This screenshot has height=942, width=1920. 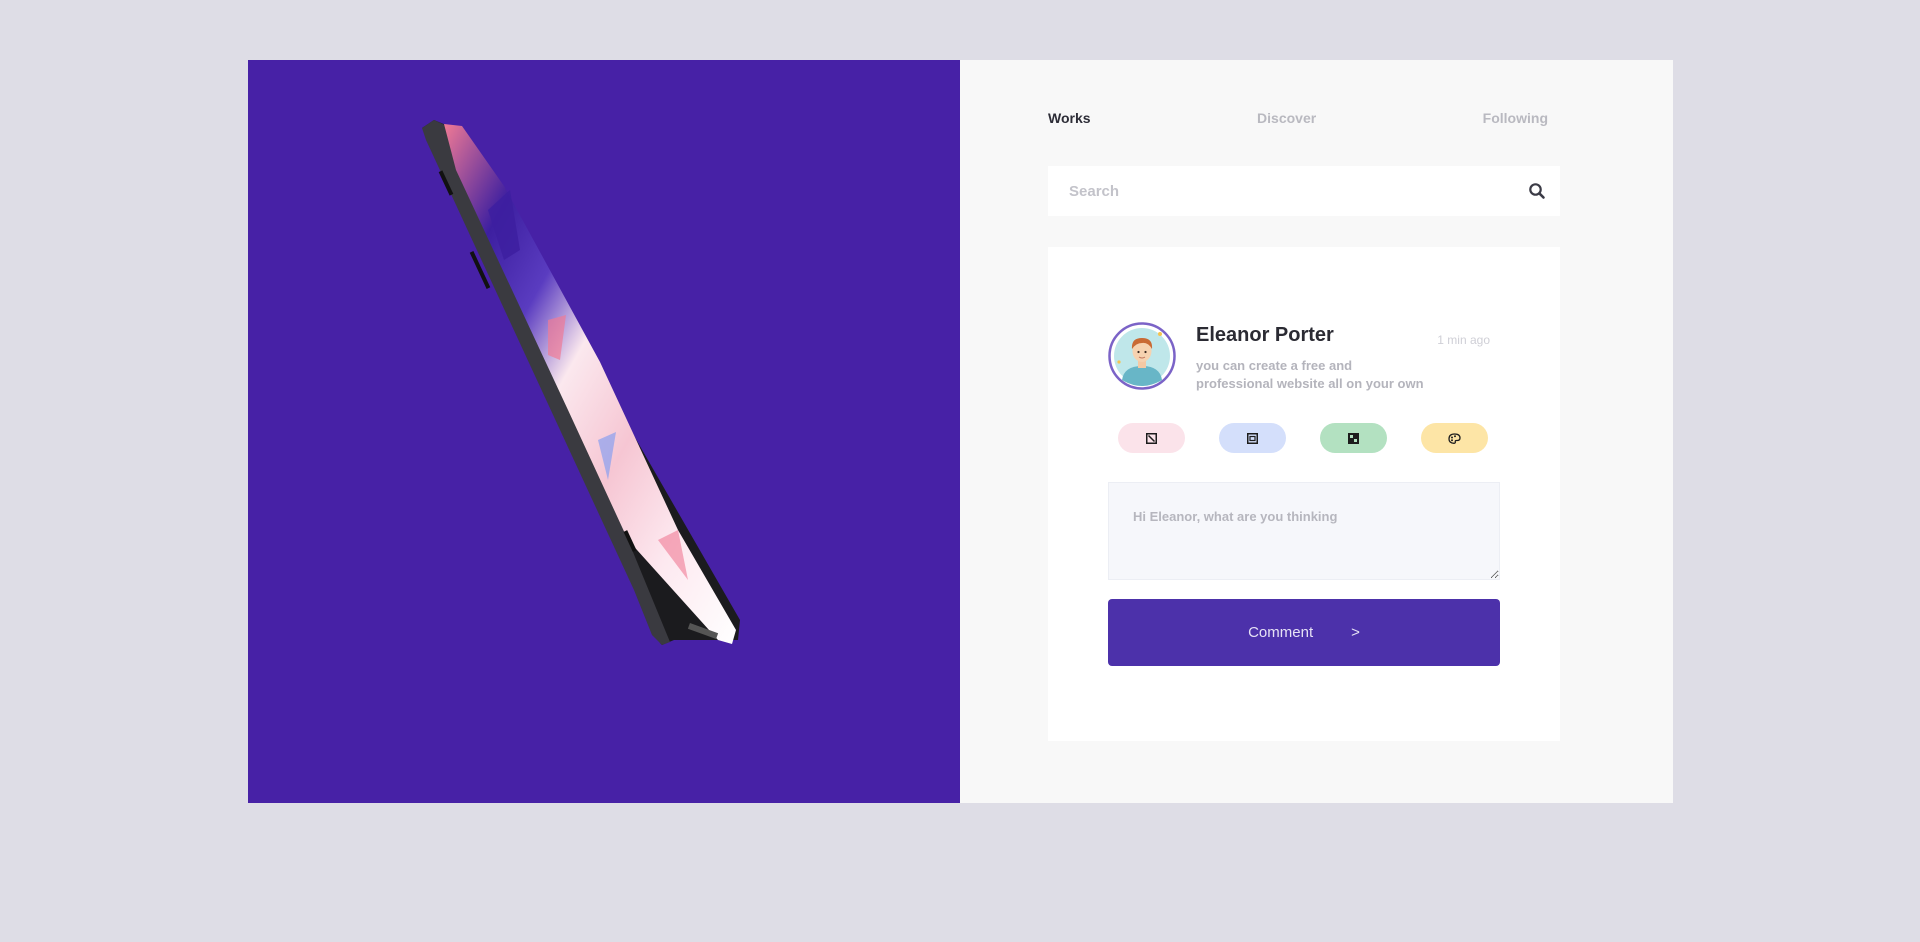 I want to click on nav-discover: Discover, so click(x=1286, y=118).